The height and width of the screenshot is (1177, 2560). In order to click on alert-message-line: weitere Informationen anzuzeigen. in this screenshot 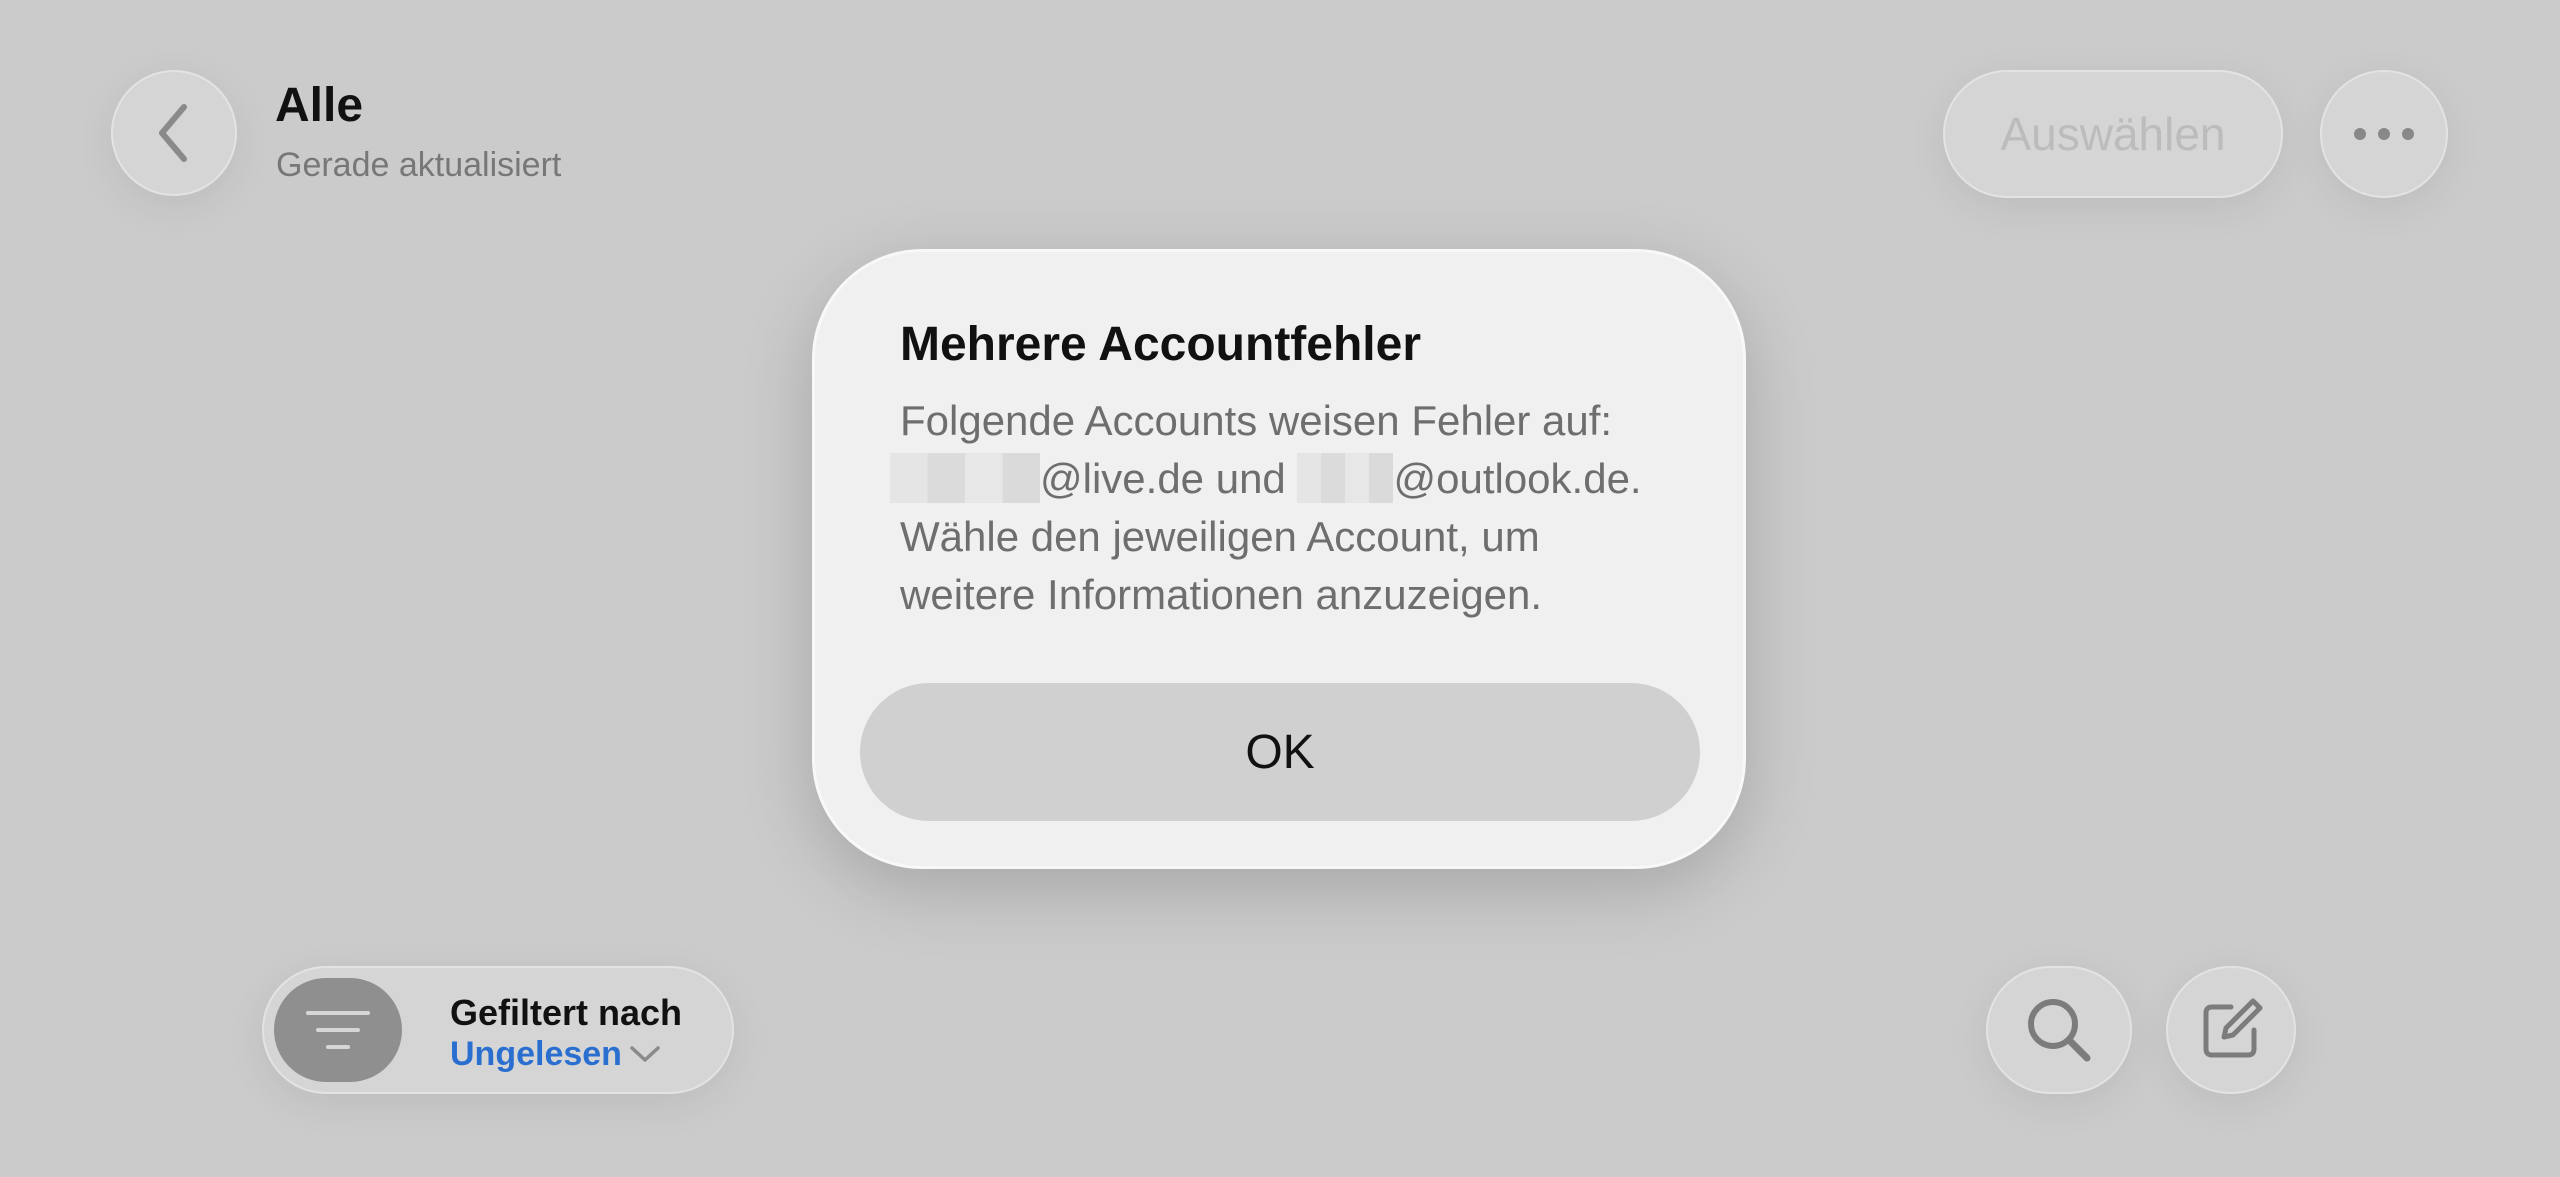, I will do `click(1221, 594)`.